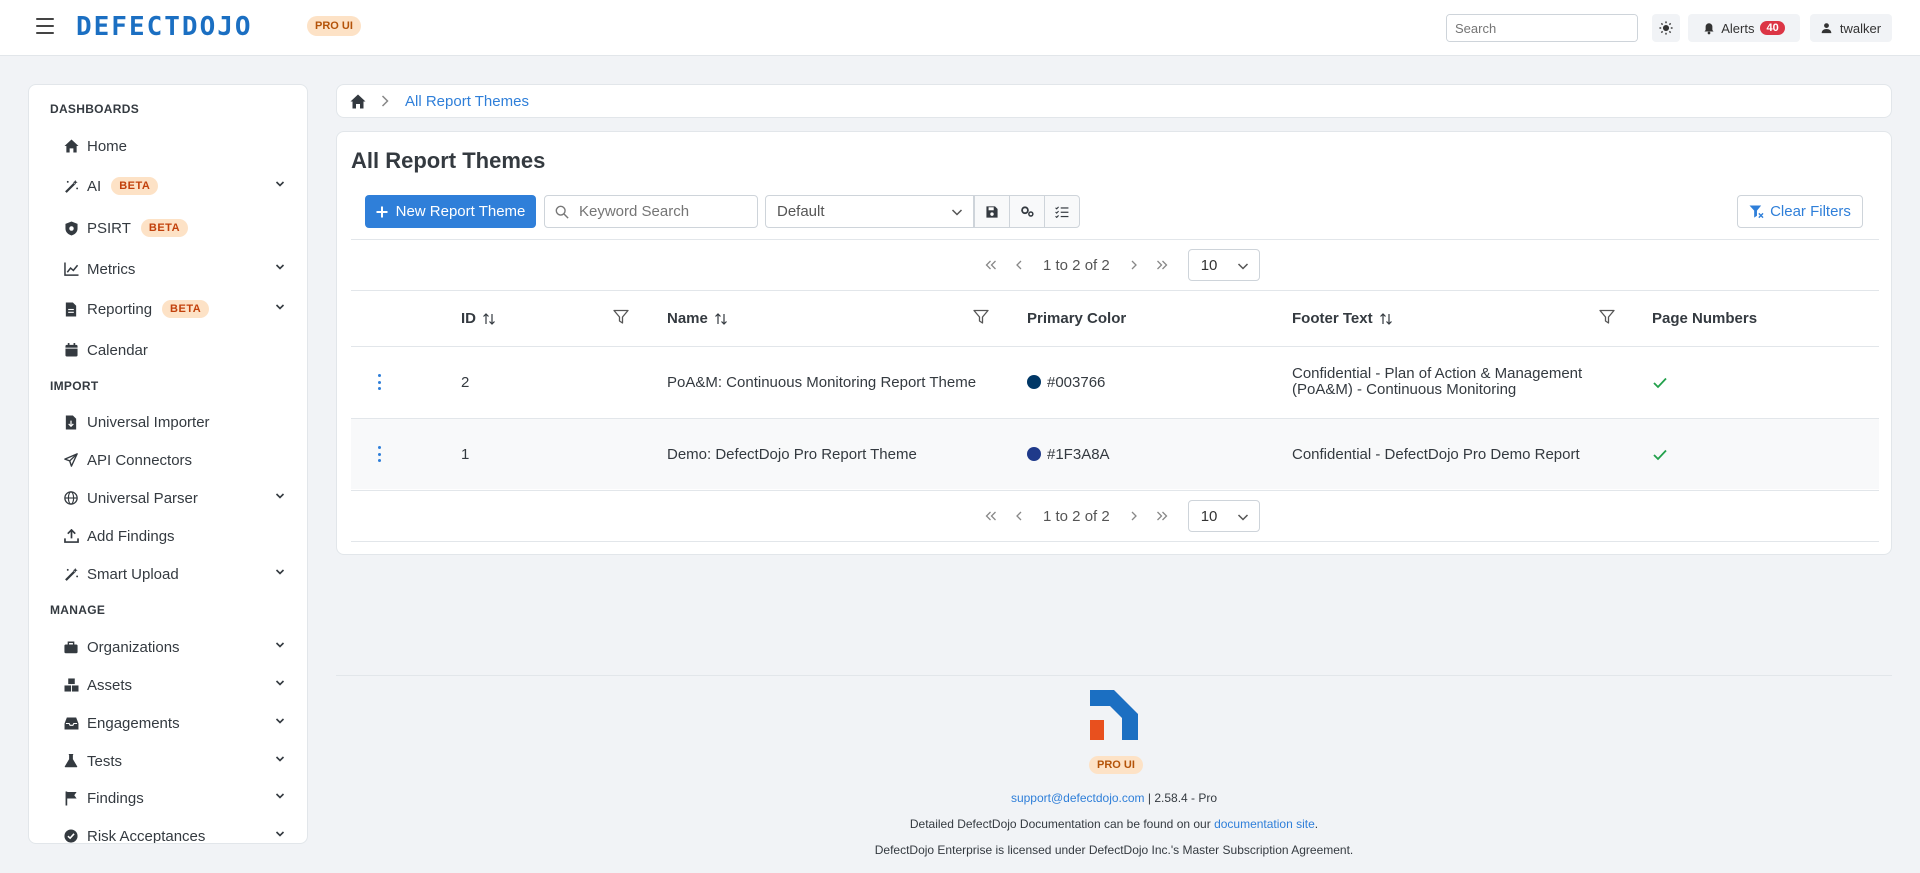  I want to click on breadcrumb-home-icon, so click(358, 101).